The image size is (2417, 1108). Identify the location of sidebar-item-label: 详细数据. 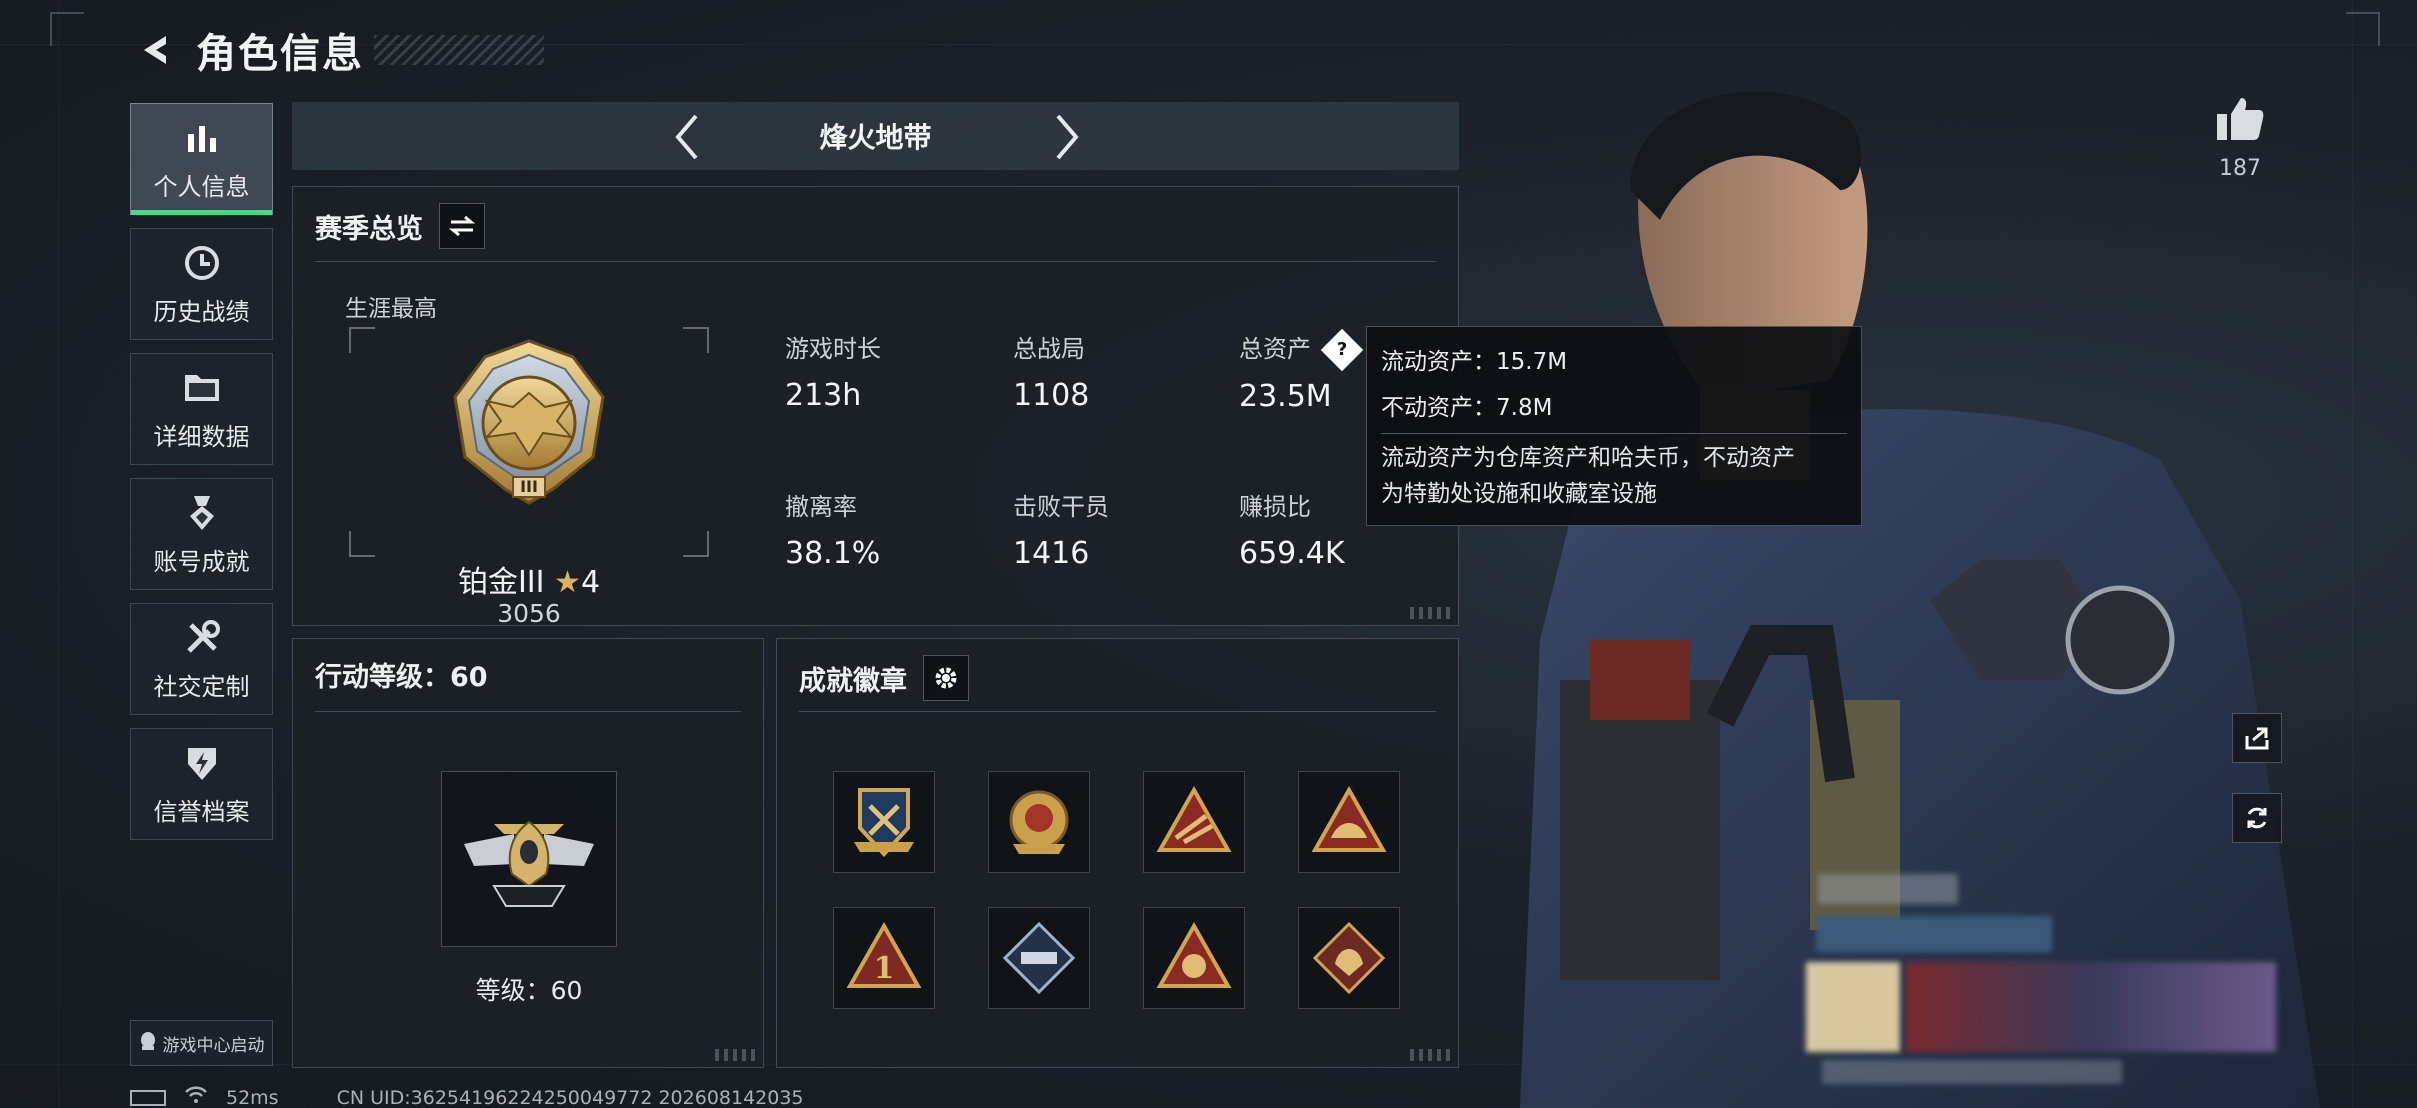
(201, 436).